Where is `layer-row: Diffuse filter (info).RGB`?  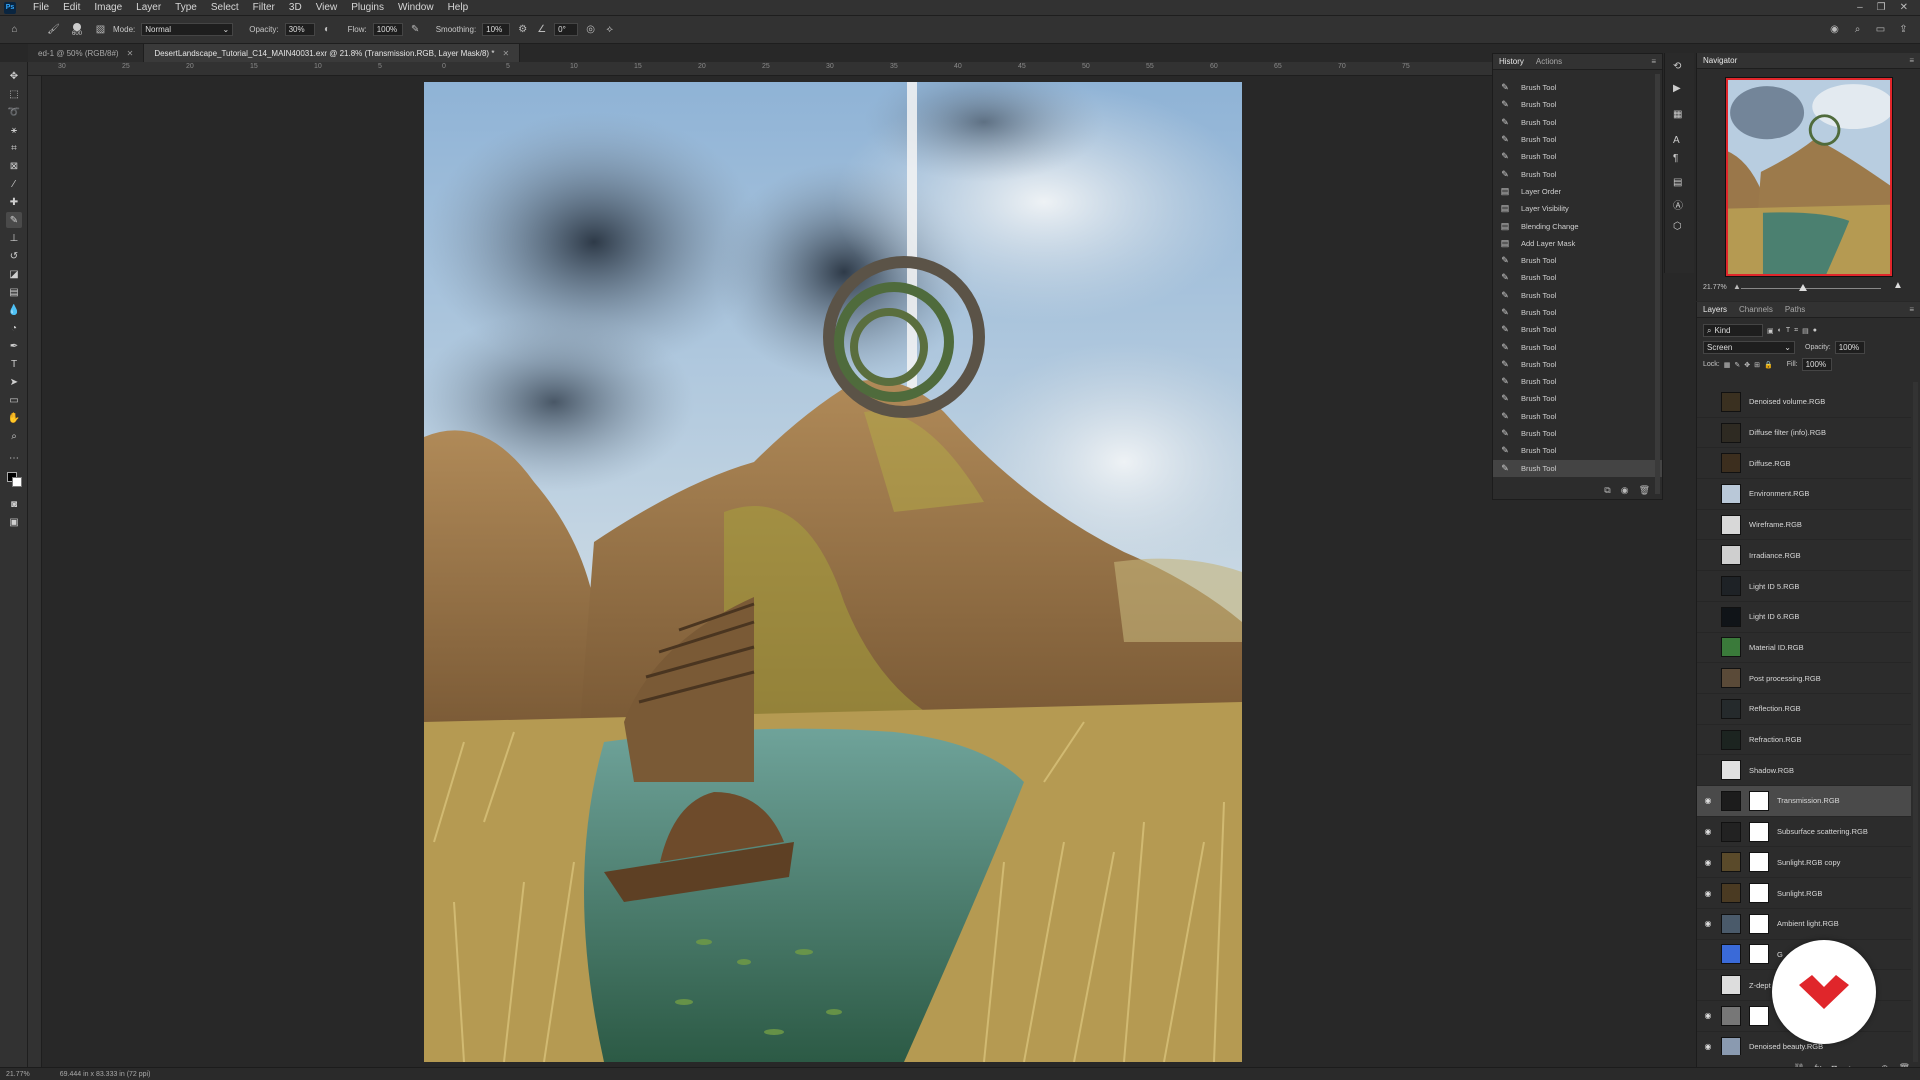
layer-row: Diffuse filter (info).RGB is located at coordinates (1804, 433).